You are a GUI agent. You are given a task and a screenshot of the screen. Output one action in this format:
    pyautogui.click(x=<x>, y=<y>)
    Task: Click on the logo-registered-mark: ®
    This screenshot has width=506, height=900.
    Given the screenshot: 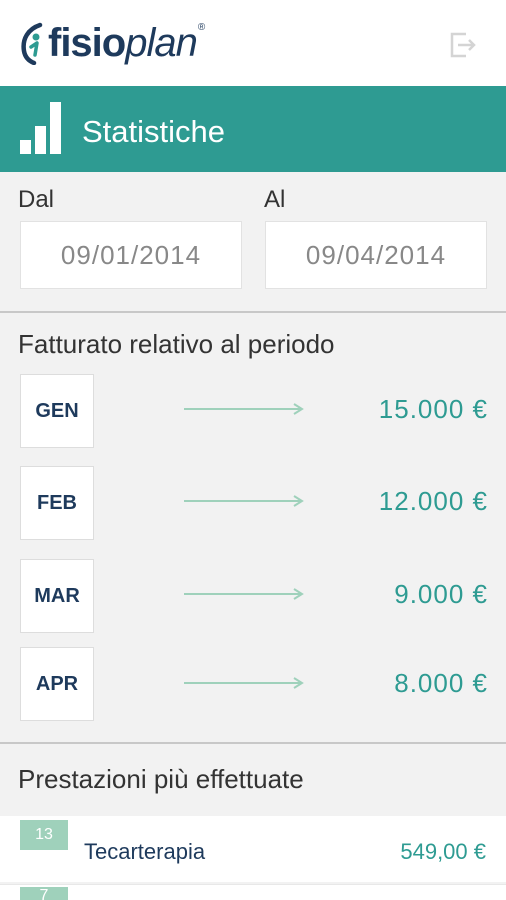 What is the action you would take?
    pyautogui.click(x=201, y=27)
    